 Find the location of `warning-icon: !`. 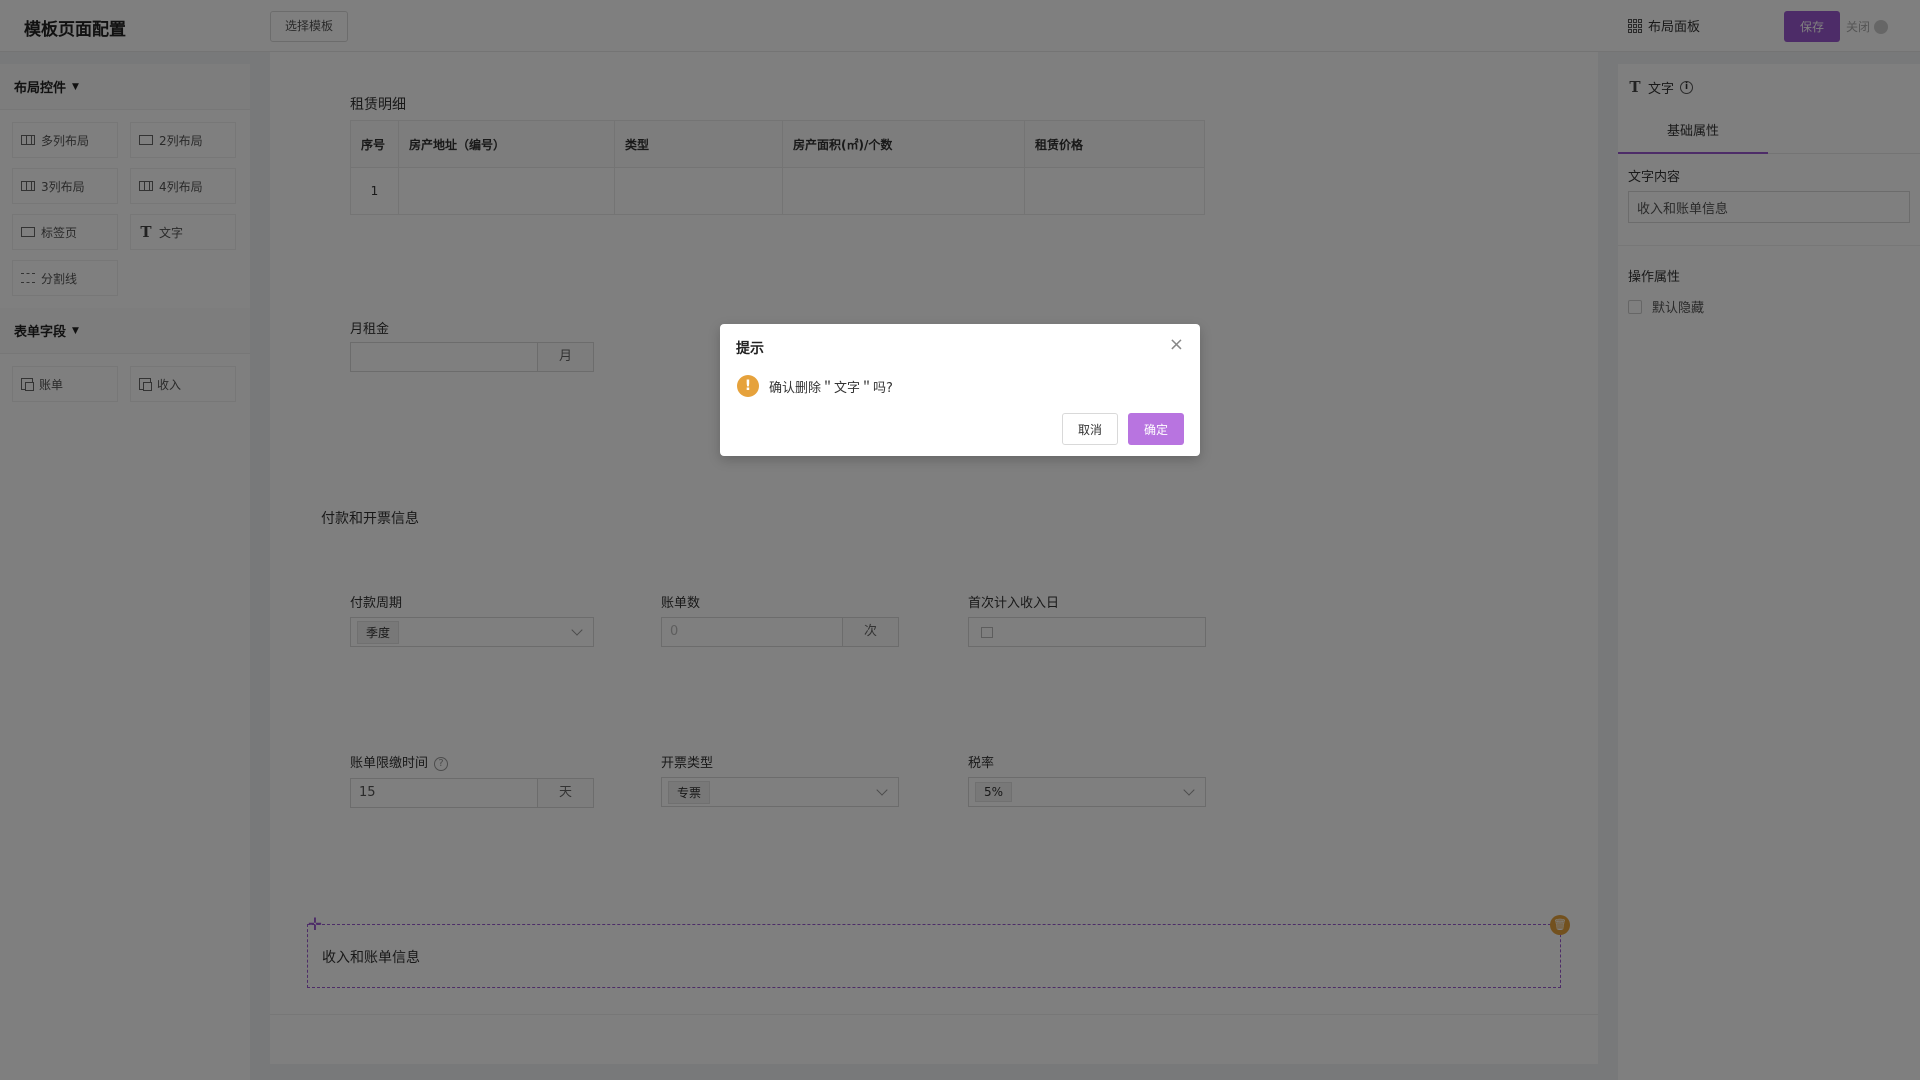

warning-icon: ! is located at coordinates (748, 386).